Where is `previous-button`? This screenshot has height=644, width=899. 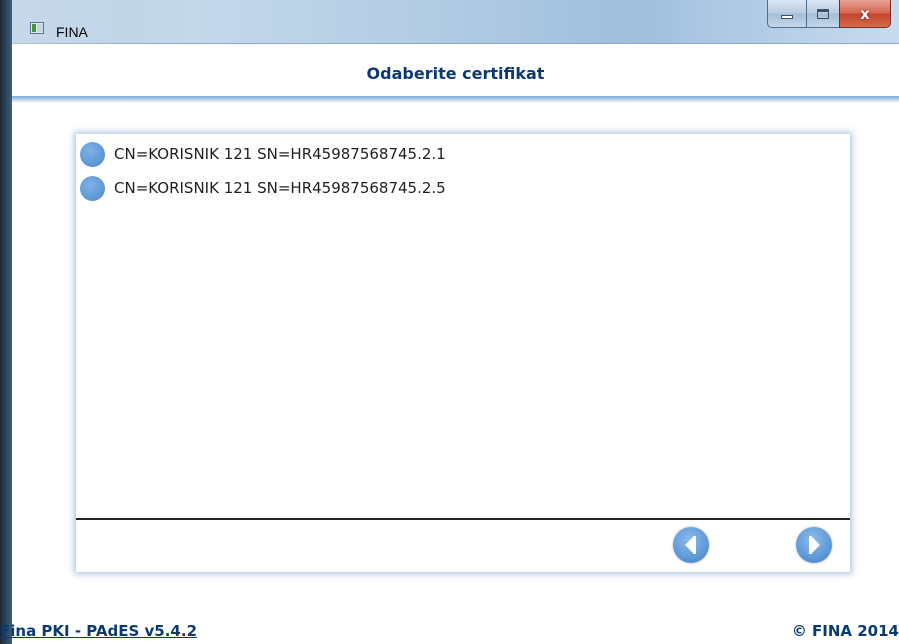 previous-button is located at coordinates (691, 545).